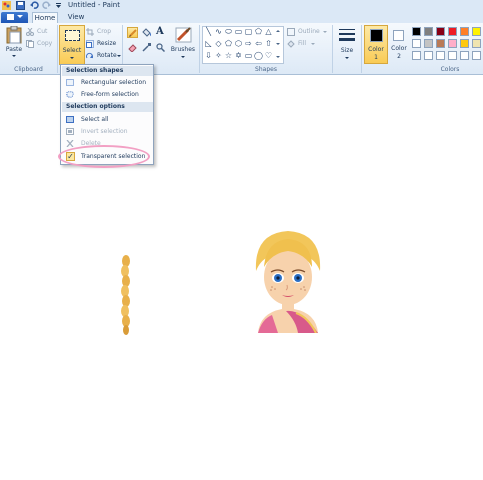  What do you see at coordinates (132, 32) in the screenshot?
I see `pencil-tool` at bounding box center [132, 32].